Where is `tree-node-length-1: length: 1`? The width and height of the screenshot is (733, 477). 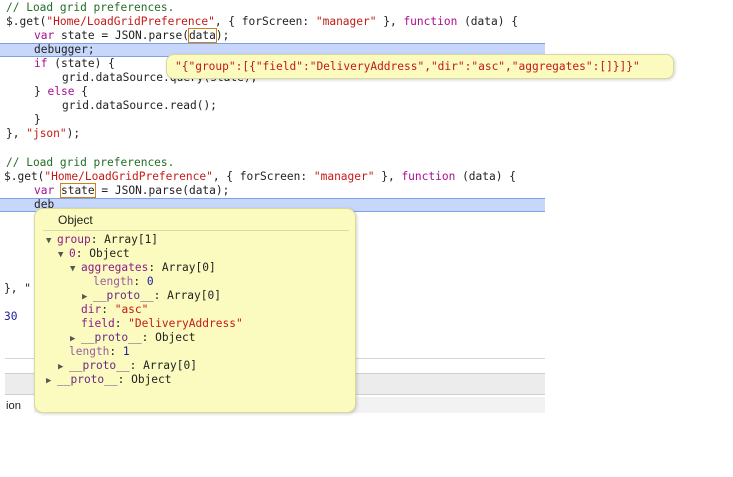 tree-node-length-1: length: 1 is located at coordinates (99, 352).